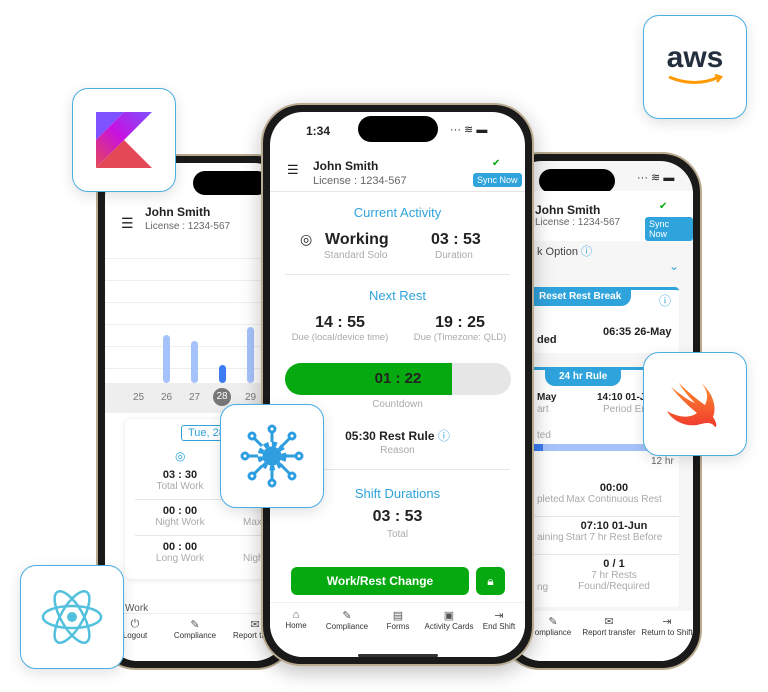  What do you see at coordinates (614, 488) in the screenshot?
I see `max-continuous-rest-value: 00:00` at bounding box center [614, 488].